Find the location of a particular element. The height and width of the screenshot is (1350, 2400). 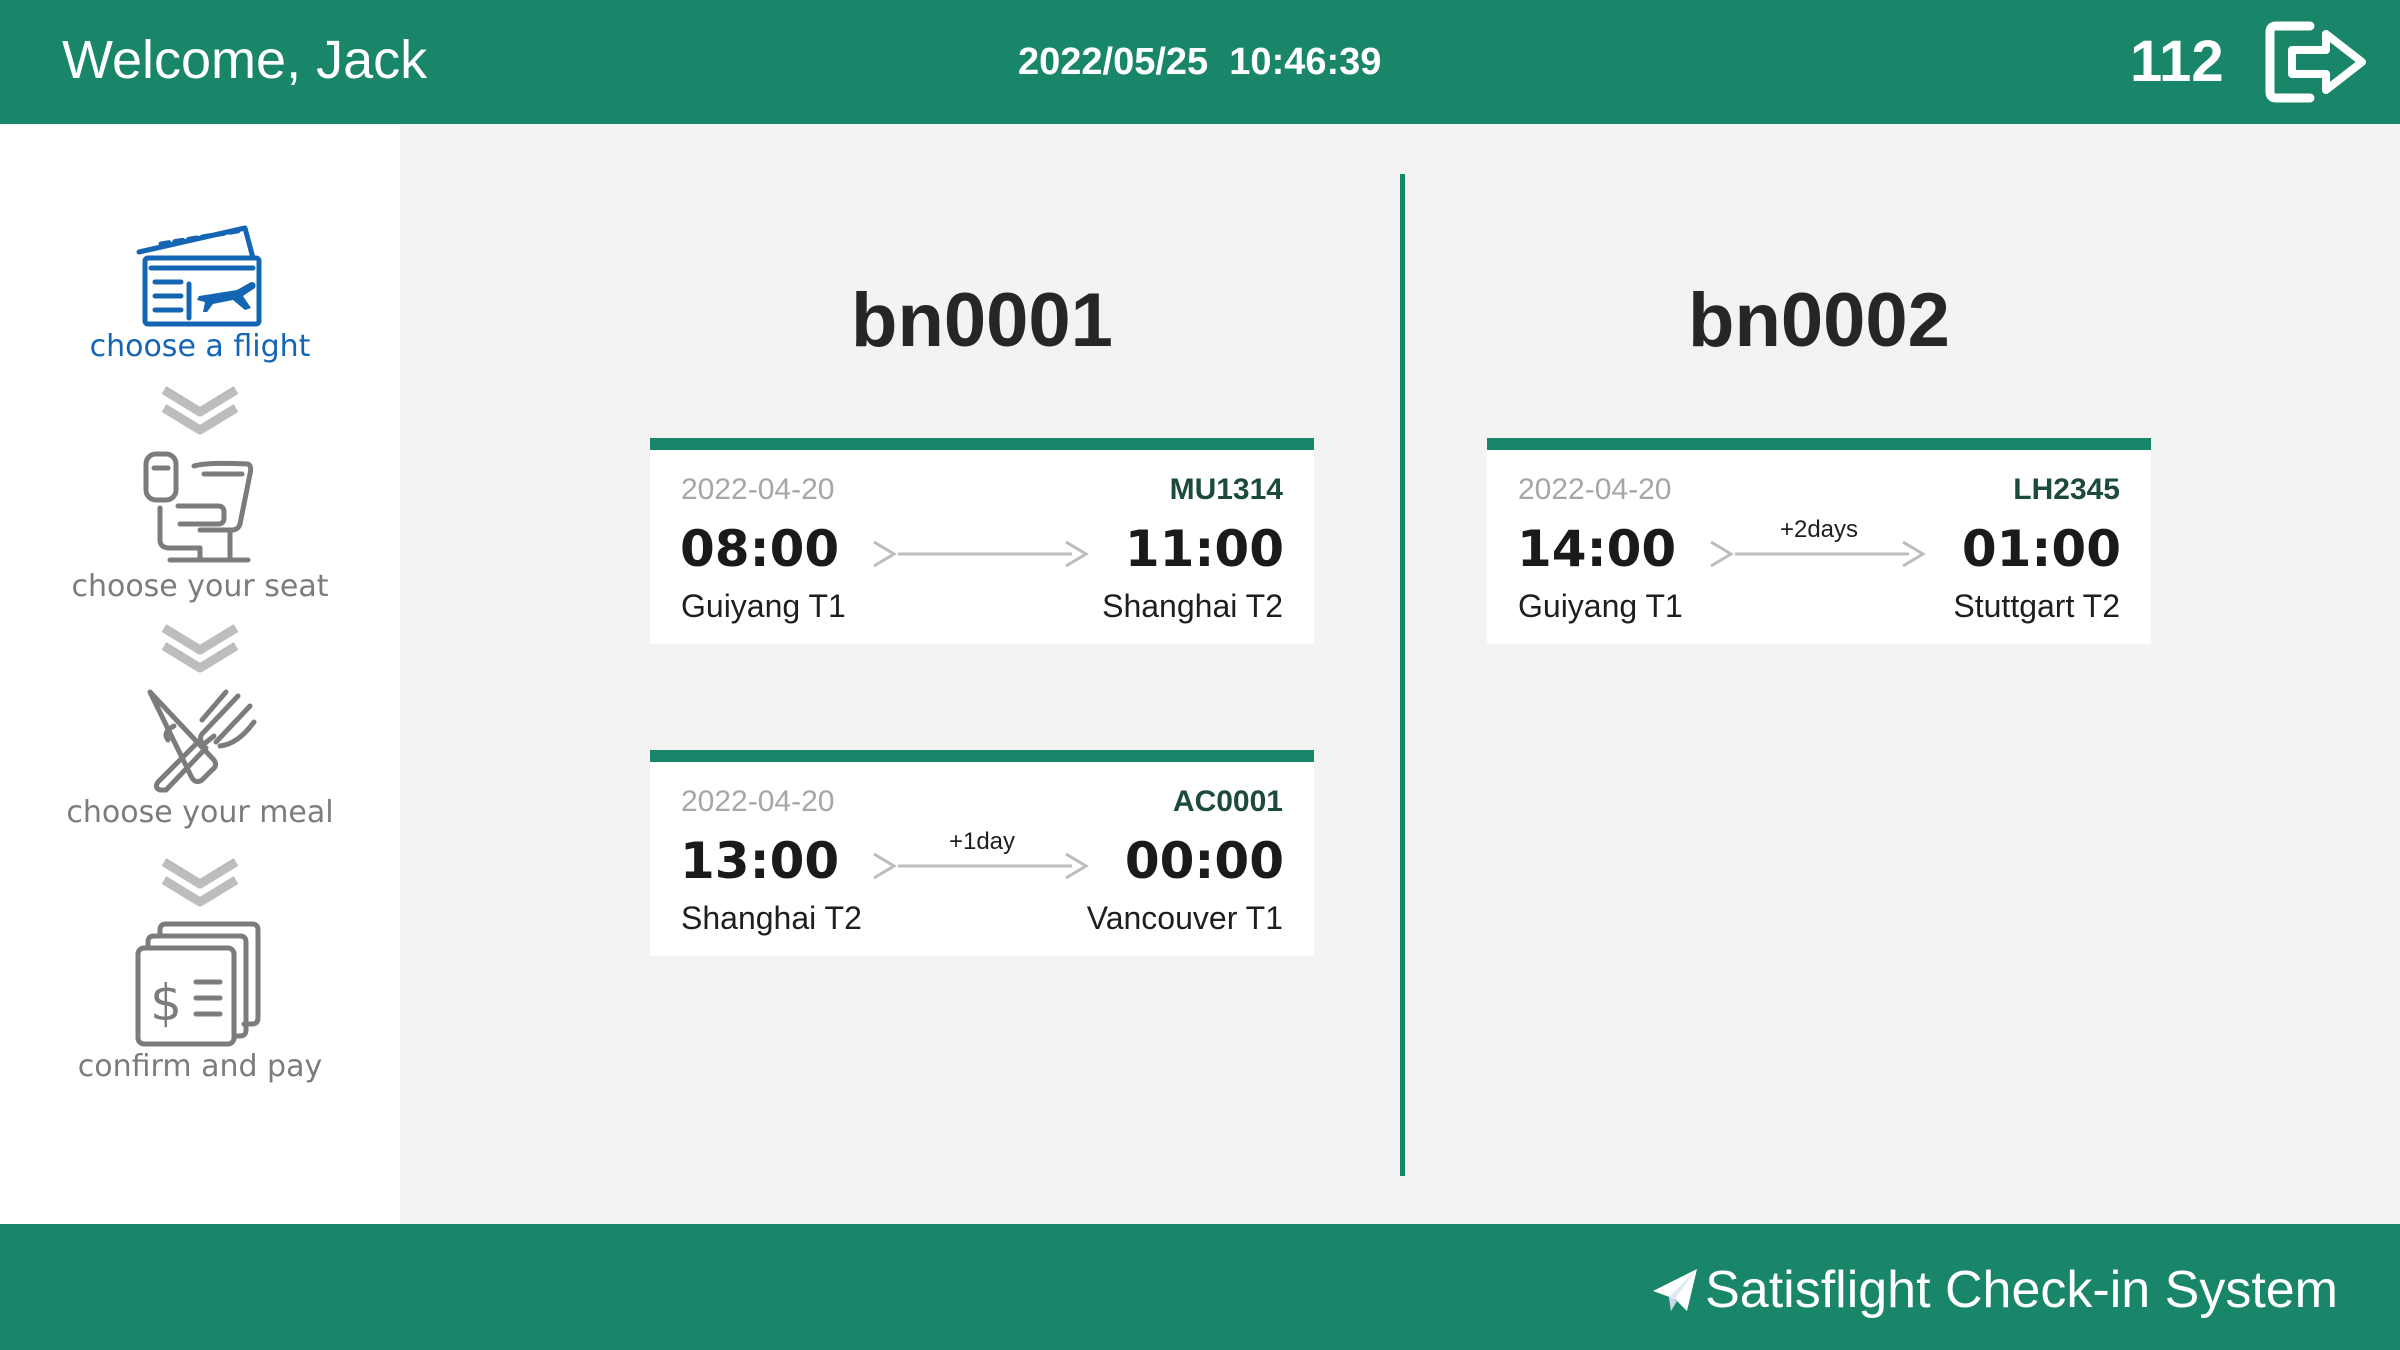

arrival-terminal: Vancouver T1 is located at coordinates (1184, 918).